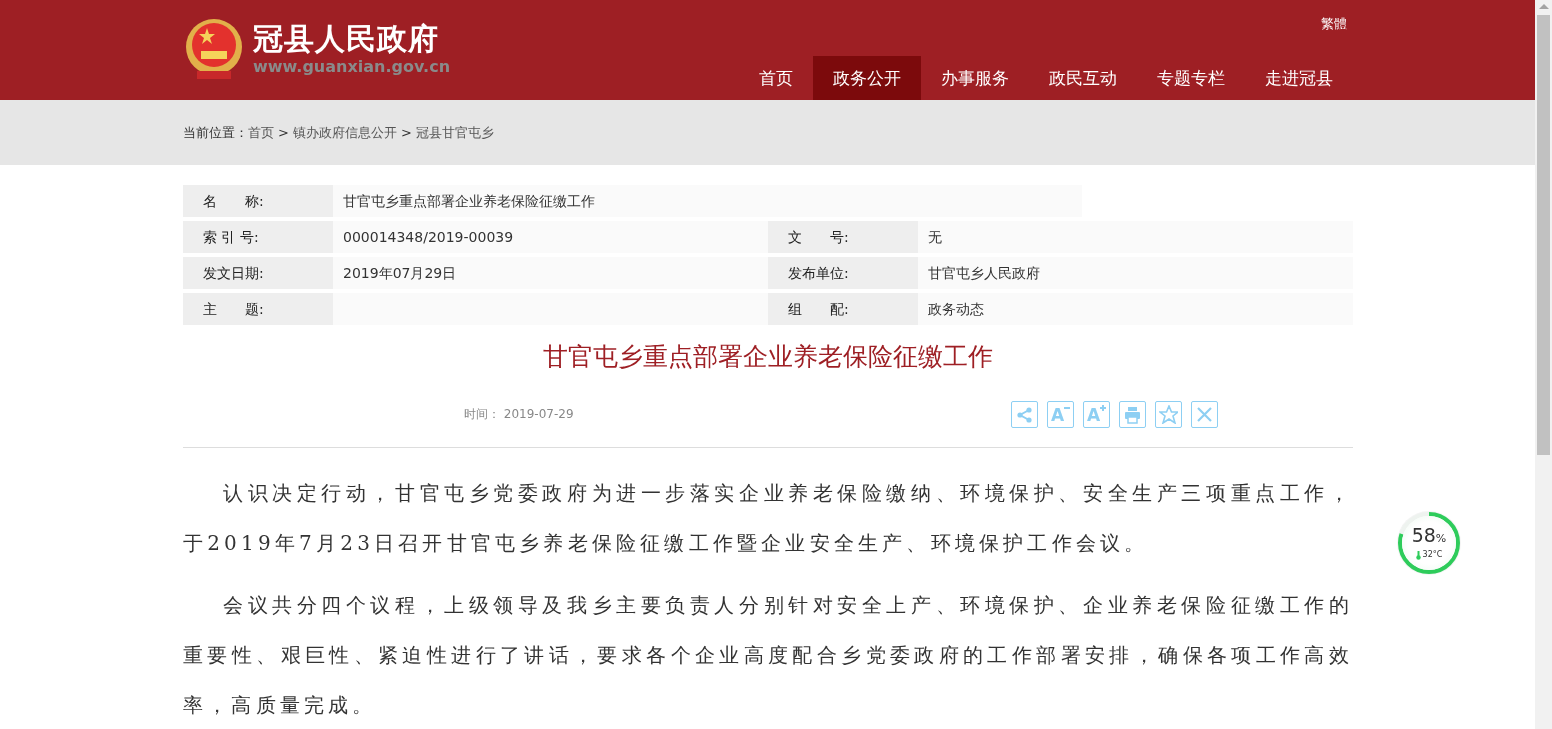  Describe the element at coordinates (1135, 309) in the screenshot. I see `field-value: 政务动态` at that location.